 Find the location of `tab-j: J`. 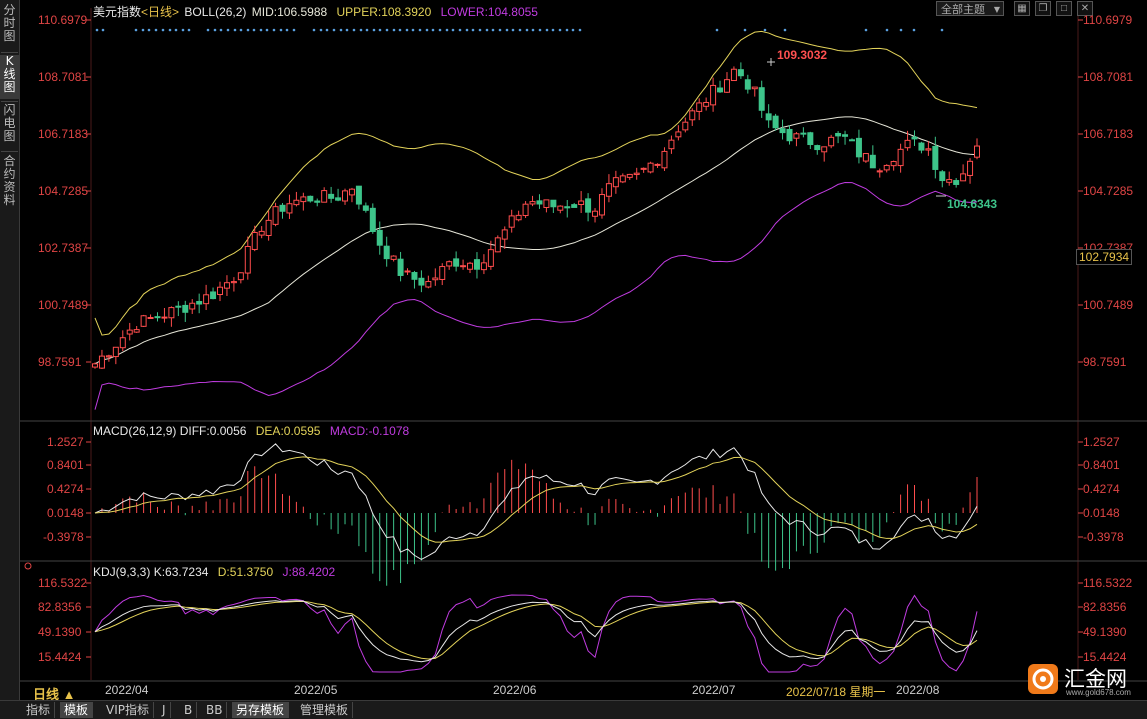

tab-j: J is located at coordinates (164, 710).